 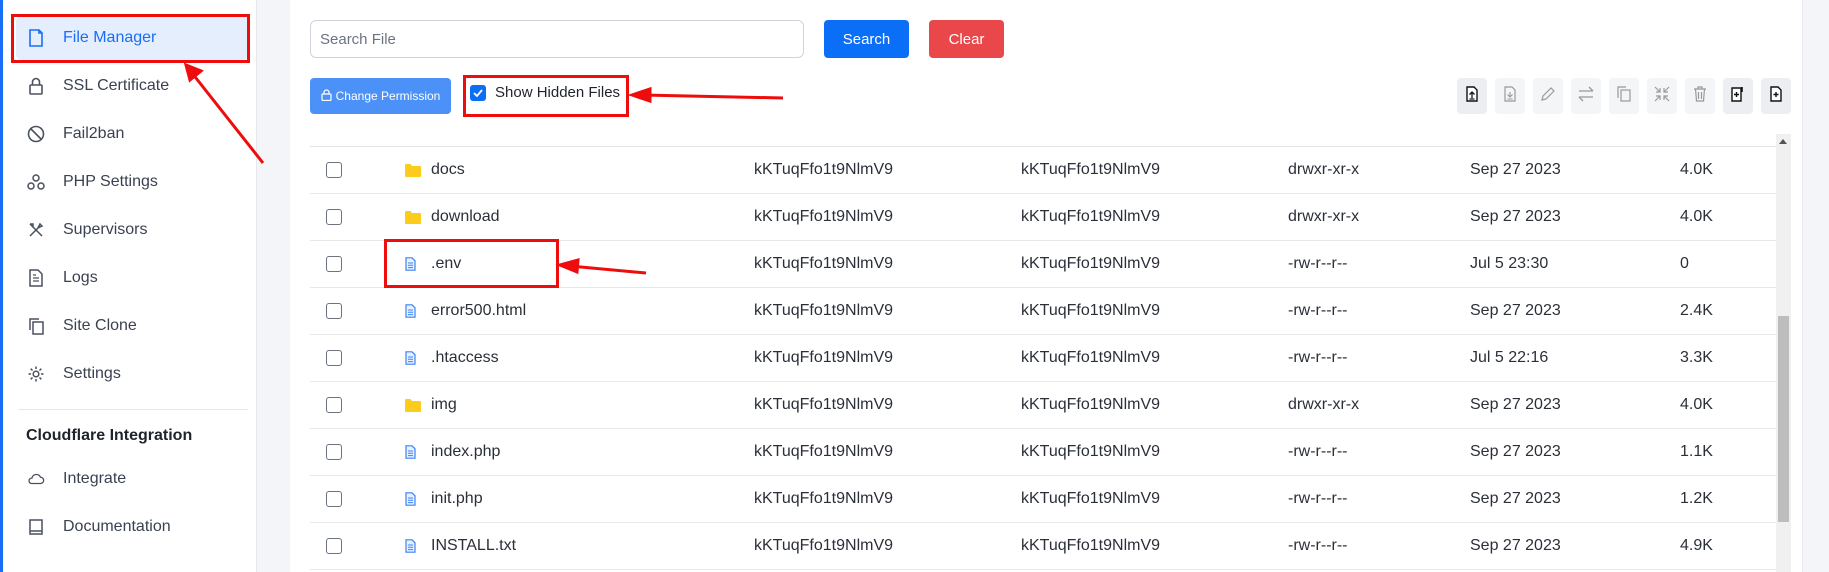 What do you see at coordinates (110, 37) in the screenshot?
I see `sidebar-item-label: File Manager` at bounding box center [110, 37].